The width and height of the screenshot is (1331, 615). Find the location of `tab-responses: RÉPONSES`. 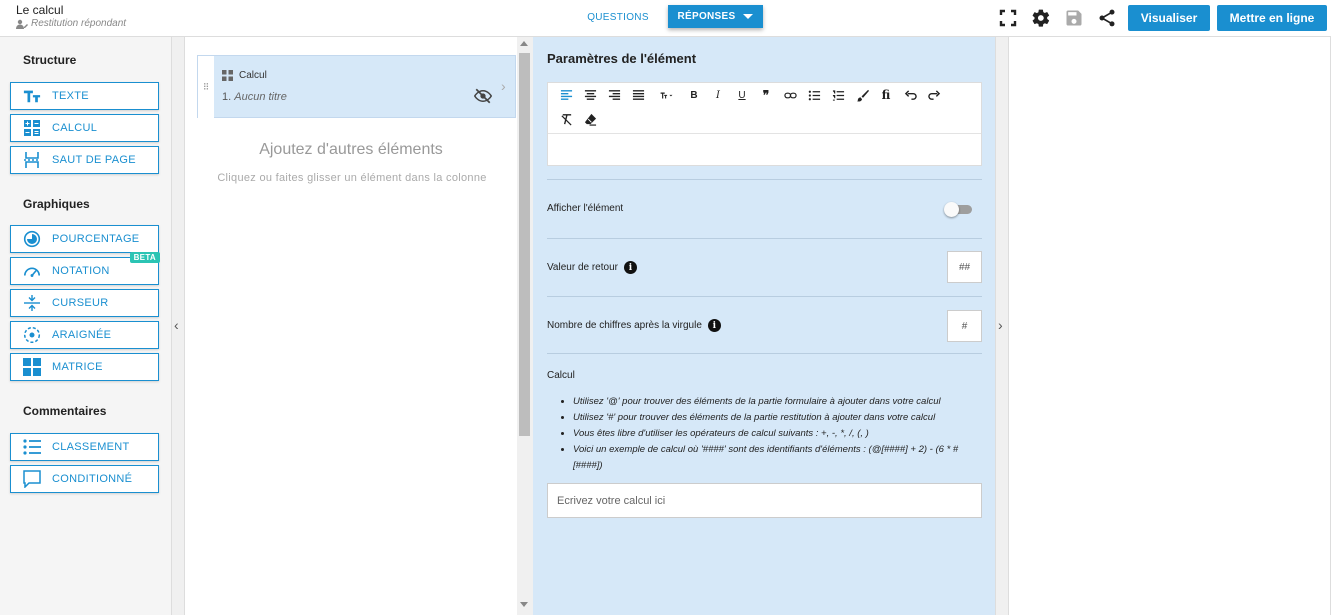

tab-responses: RÉPONSES is located at coordinates (715, 16).